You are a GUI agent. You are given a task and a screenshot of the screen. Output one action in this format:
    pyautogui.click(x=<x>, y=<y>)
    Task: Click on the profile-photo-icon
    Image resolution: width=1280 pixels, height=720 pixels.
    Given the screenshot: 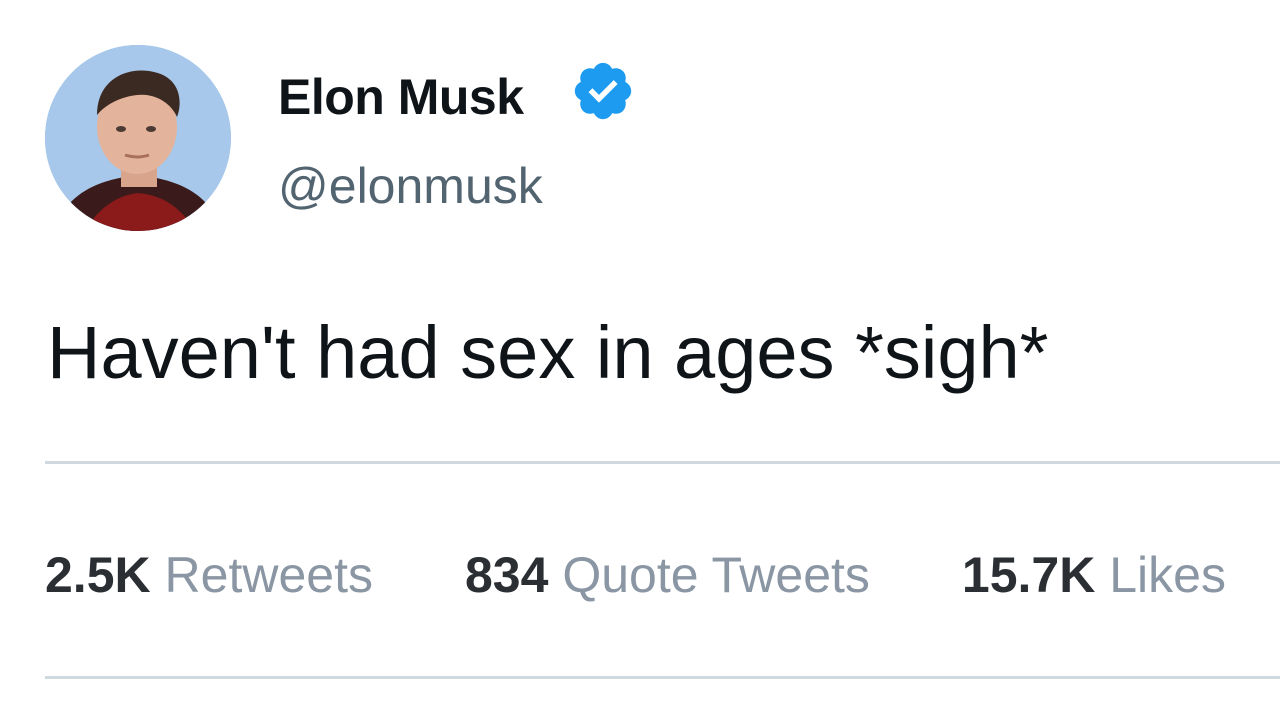 What is the action you would take?
    pyautogui.click(x=138, y=138)
    